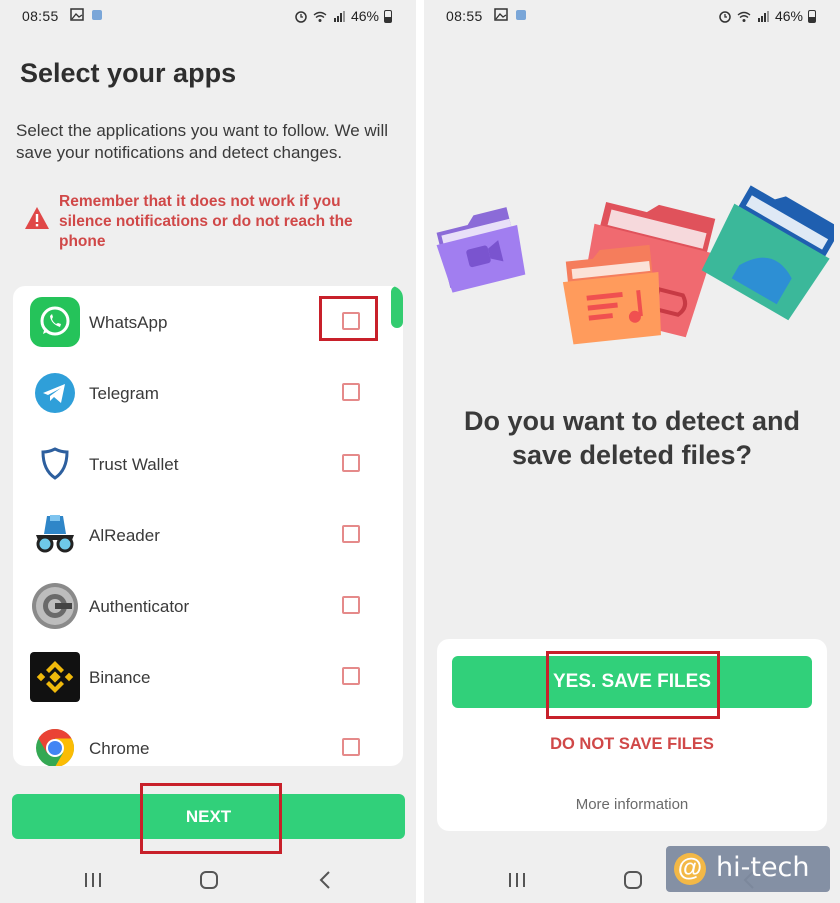 Image resolution: width=840 pixels, height=903 pixels. Describe the element at coordinates (202, 392) in the screenshot. I see `app-row-telegram: Telegram` at that location.